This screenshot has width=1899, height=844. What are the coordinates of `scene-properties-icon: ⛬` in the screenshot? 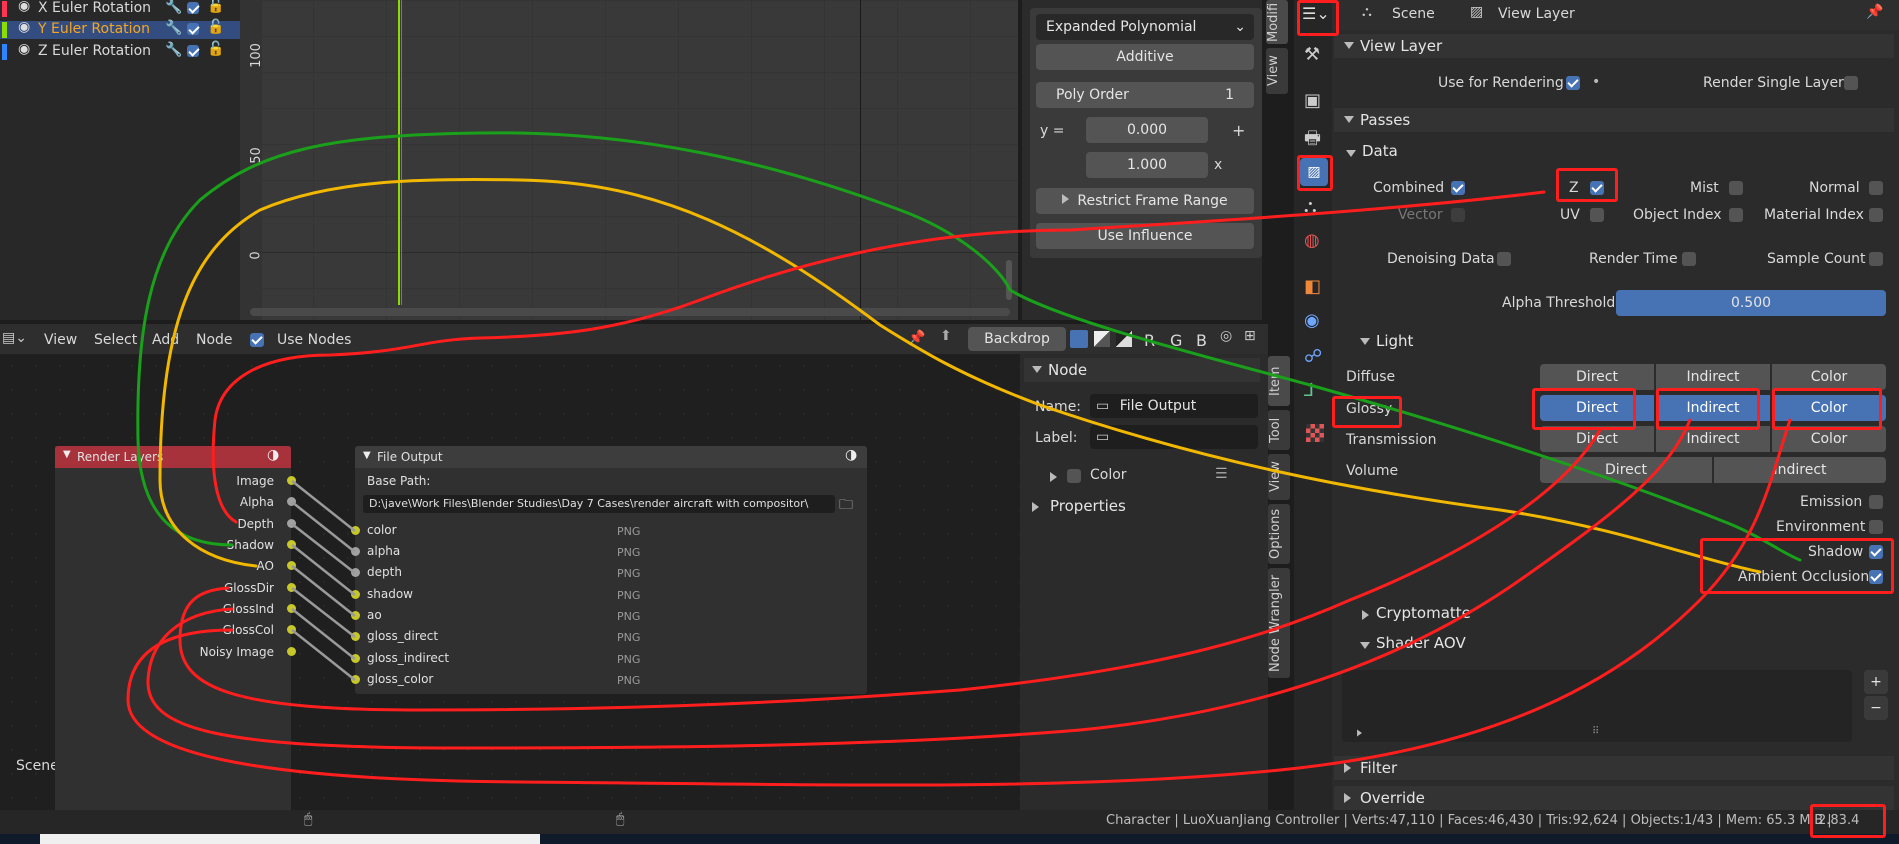 It's located at (1310, 206).